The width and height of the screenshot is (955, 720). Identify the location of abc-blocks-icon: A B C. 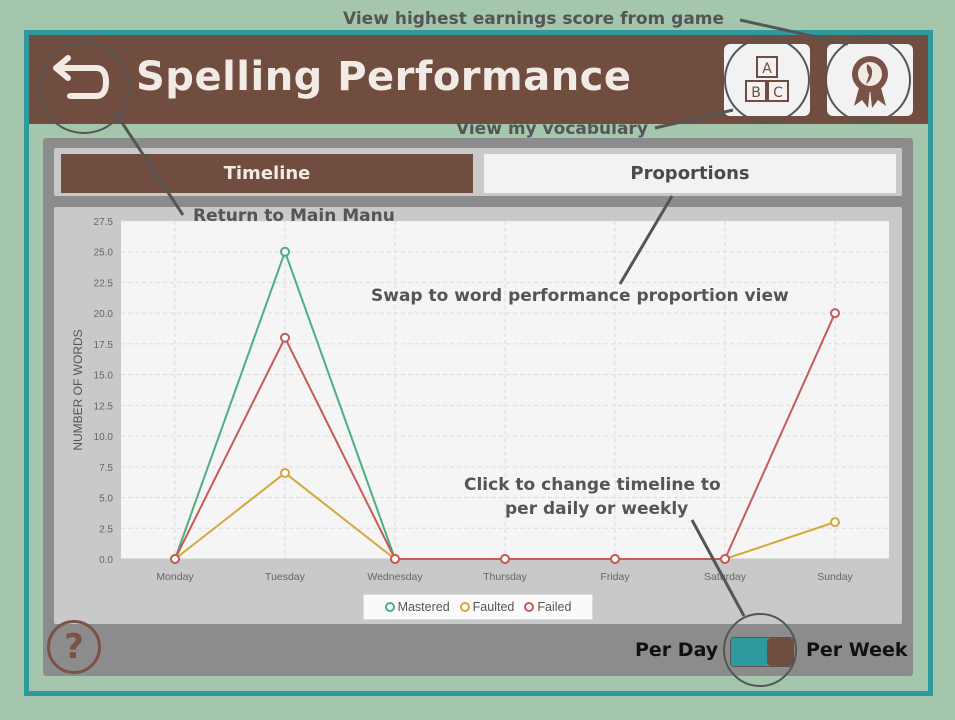
(767, 79).